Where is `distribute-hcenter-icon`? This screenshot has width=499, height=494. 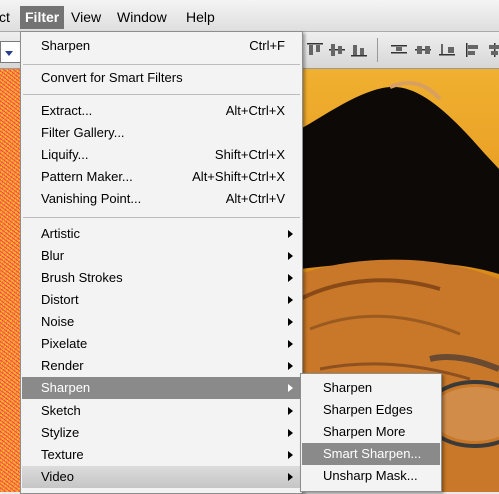
distribute-hcenter-icon is located at coordinates (492, 50).